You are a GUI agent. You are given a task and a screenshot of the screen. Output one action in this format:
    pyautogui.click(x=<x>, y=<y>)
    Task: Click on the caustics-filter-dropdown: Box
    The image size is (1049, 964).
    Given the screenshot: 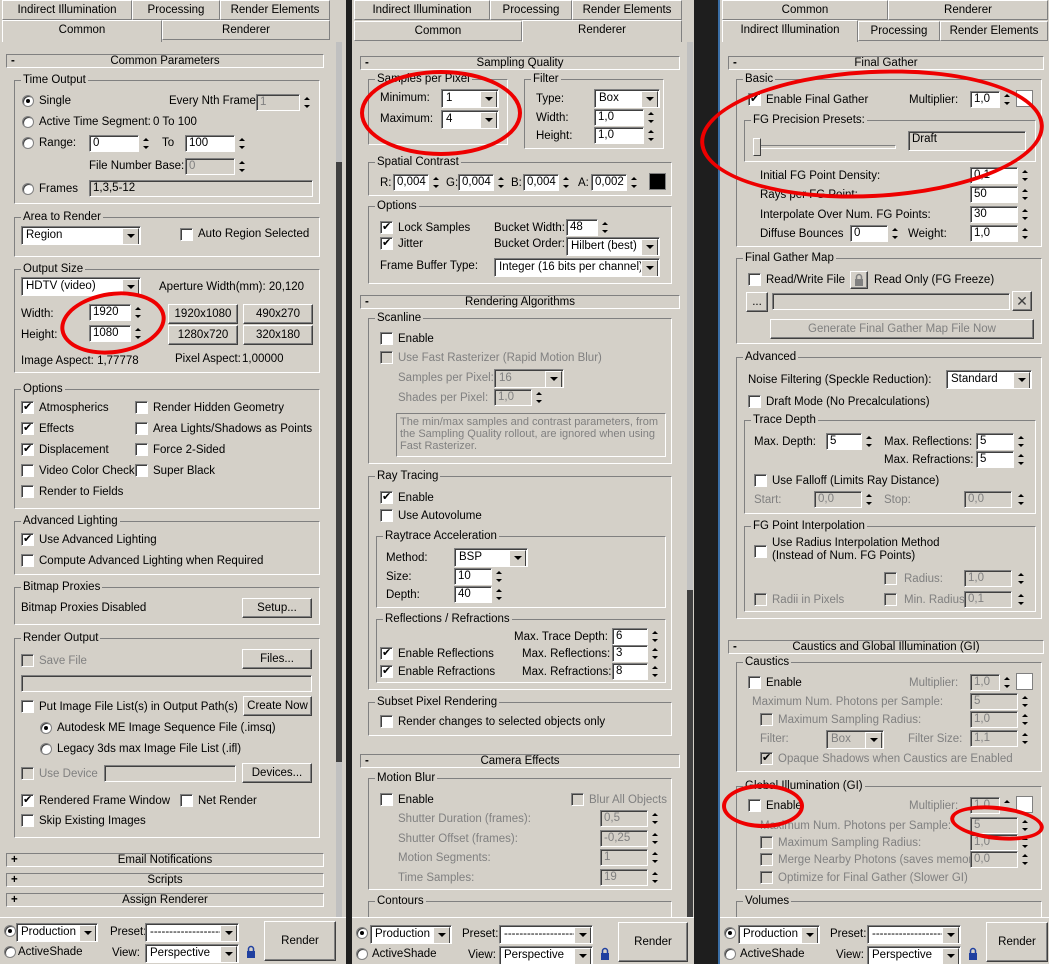 What is the action you would take?
    pyautogui.click(x=855, y=739)
    